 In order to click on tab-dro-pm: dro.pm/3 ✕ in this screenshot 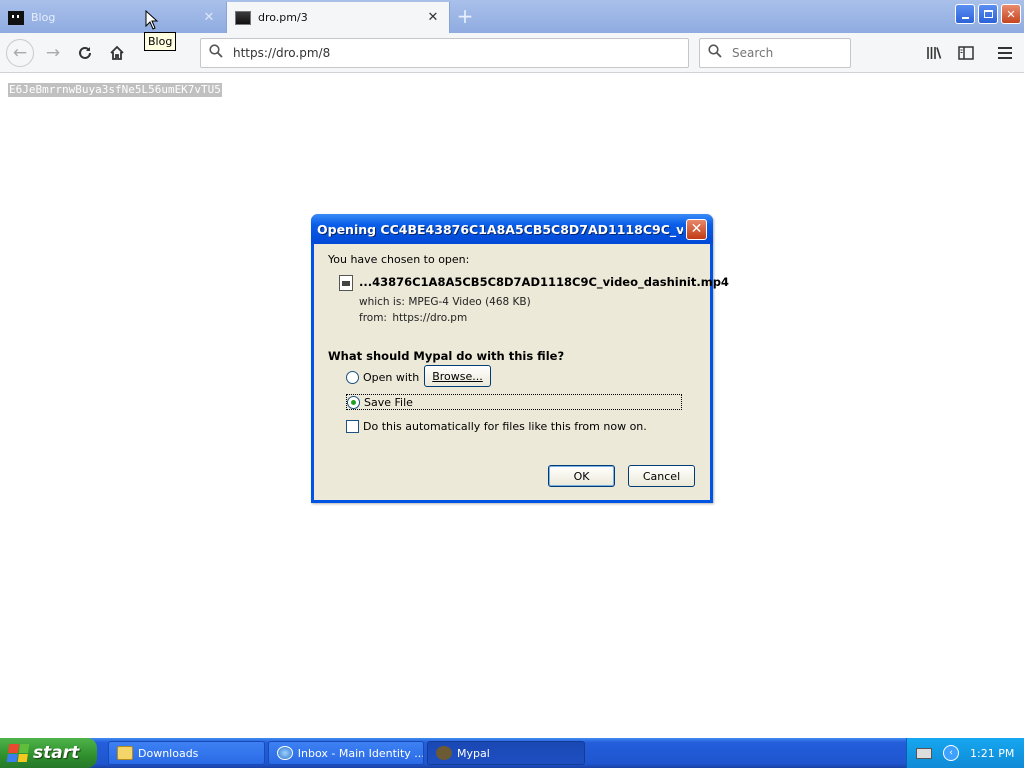, I will do `click(338, 17)`.